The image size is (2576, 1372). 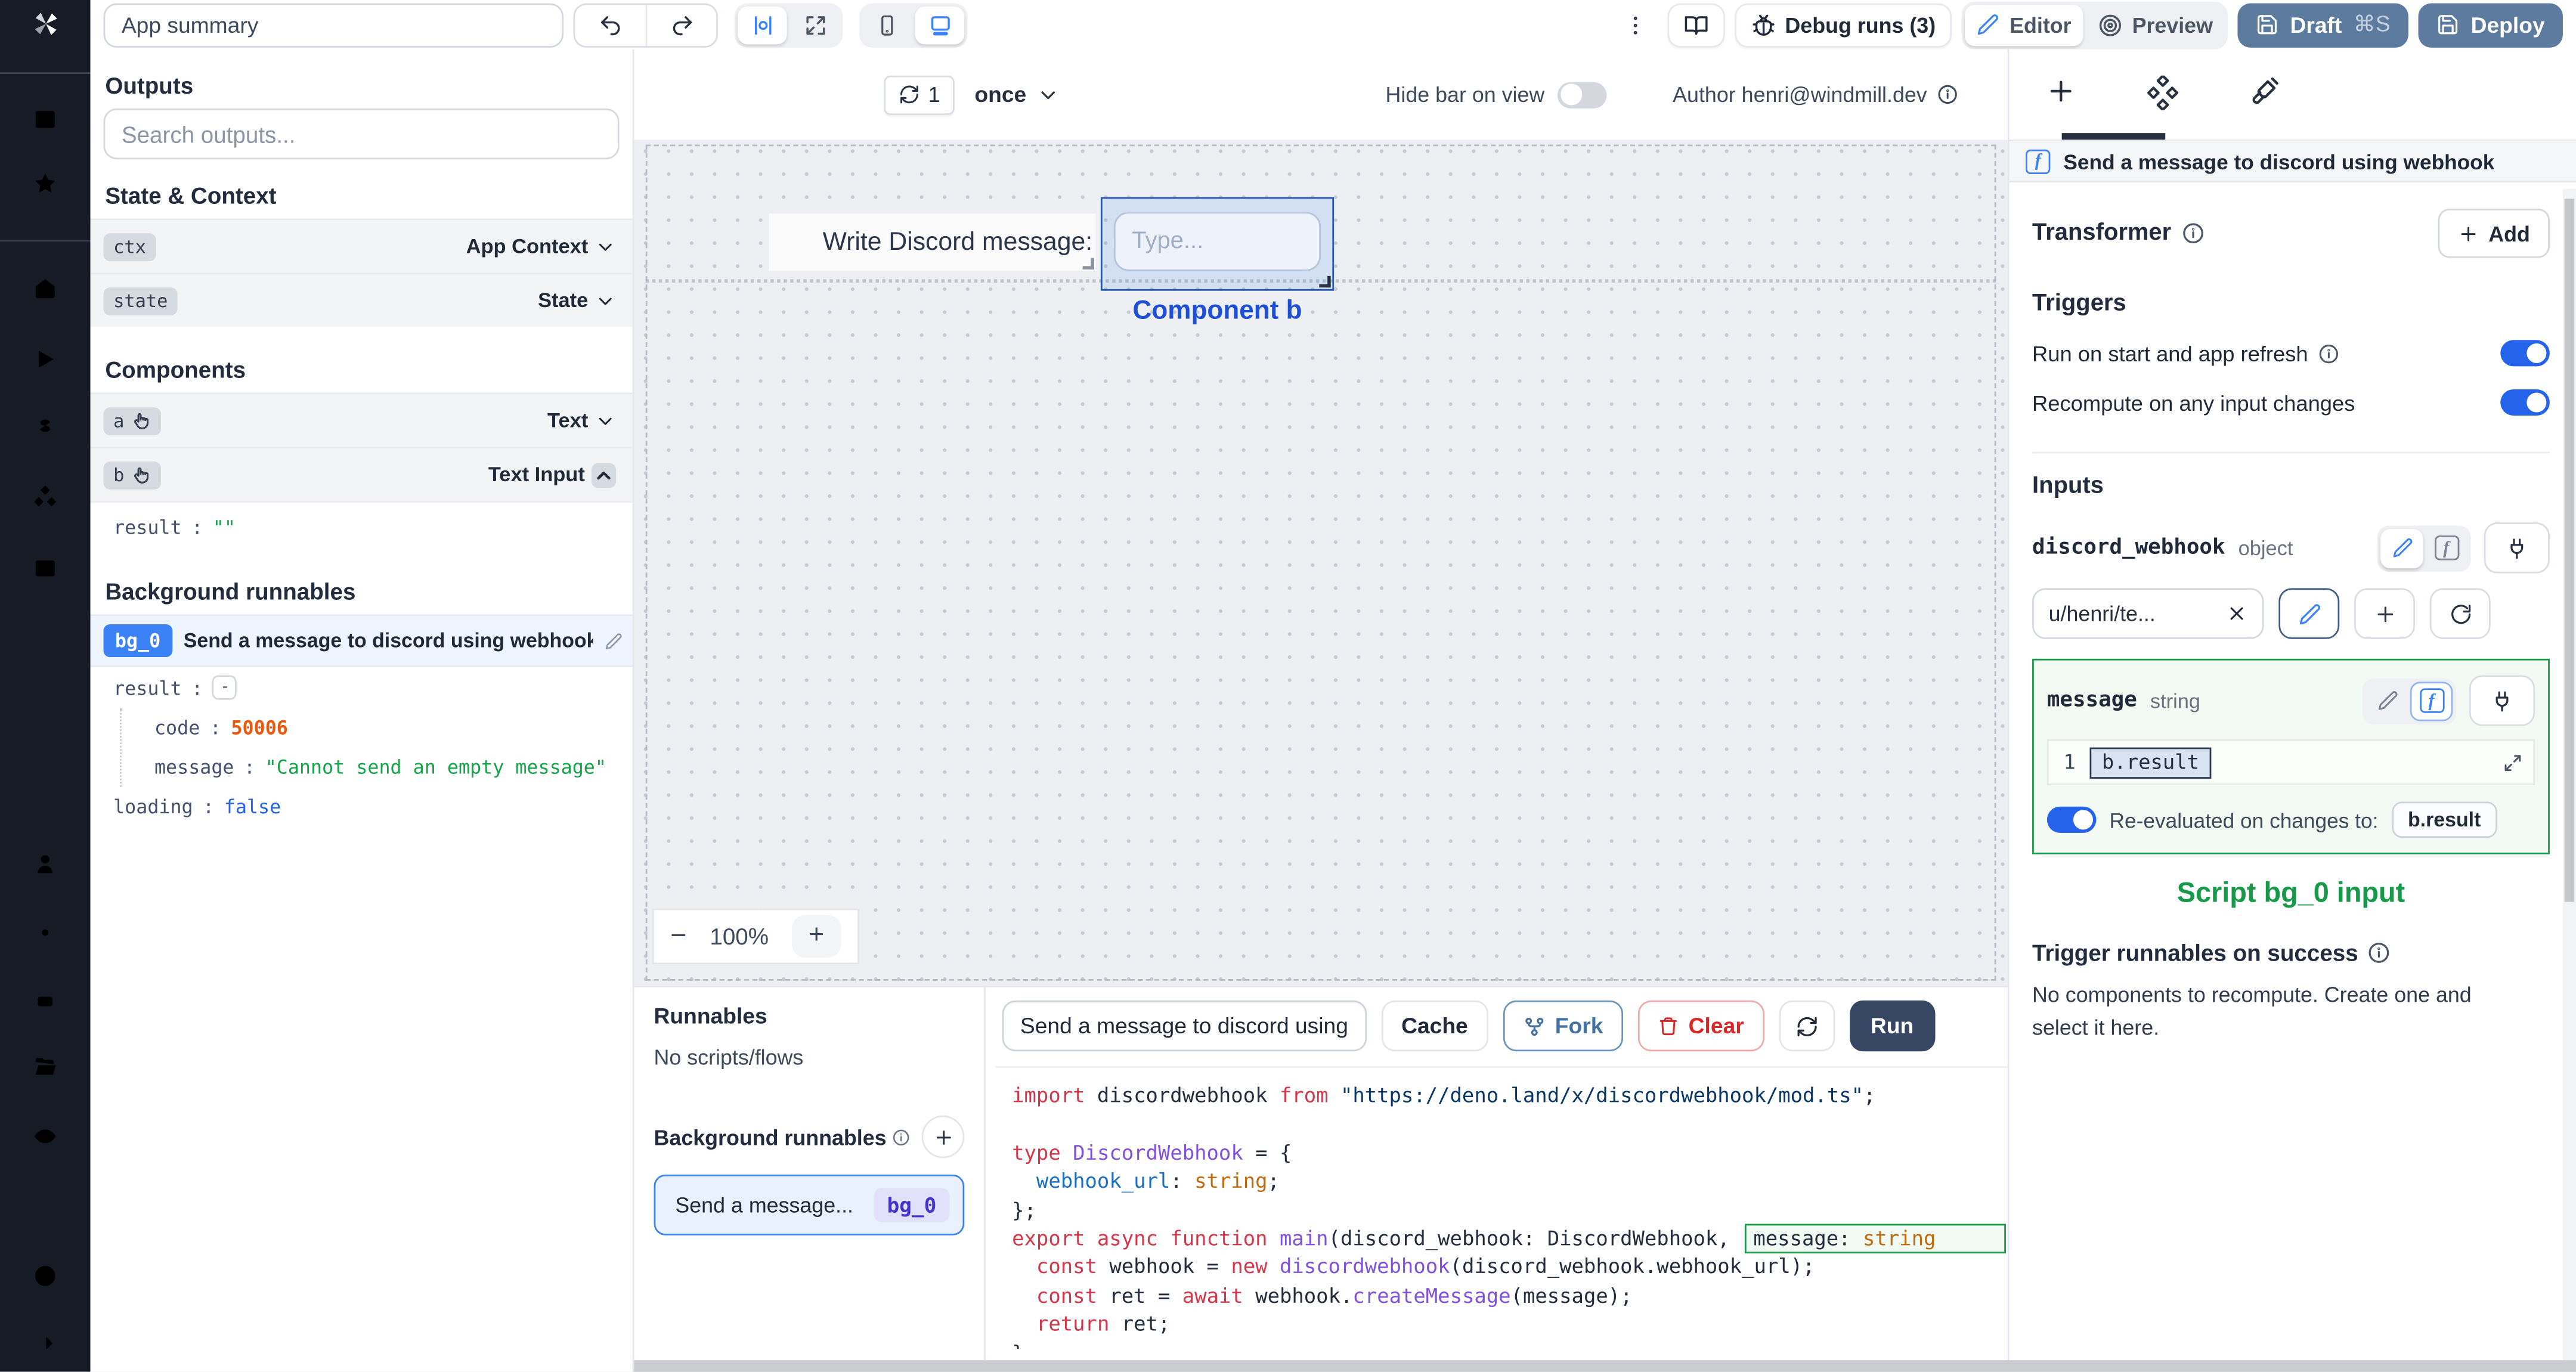 What do you see at coordinates (45, 289) in the screenshot?
I see `home-icon` at bounding box center [45, 289].